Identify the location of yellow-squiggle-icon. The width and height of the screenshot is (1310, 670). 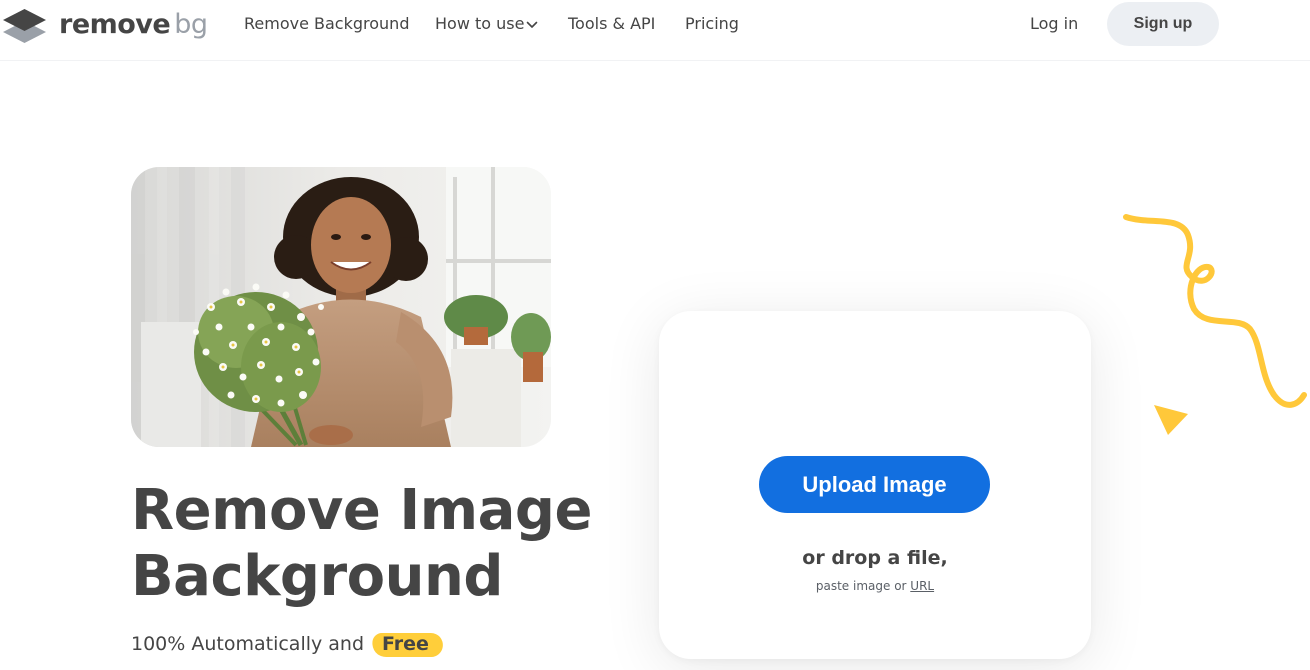
(1215, 311).